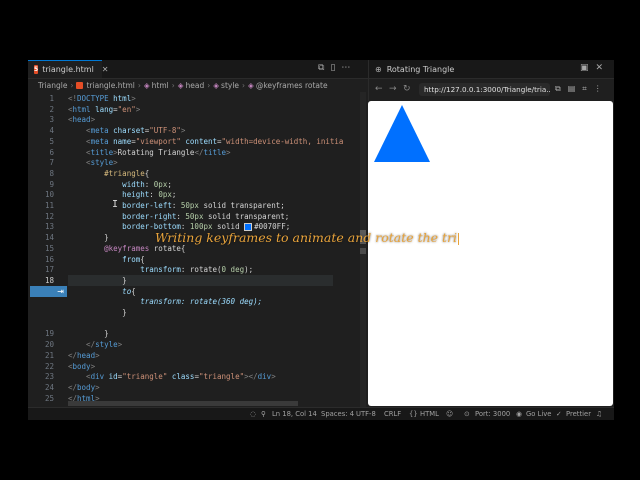  What do you see at coordinates (578, 89) in the screenshot?
I see `preview-toolbar-actions: ⧉ ▤ ⌗ ⋮` at bounding box center [578, 89].